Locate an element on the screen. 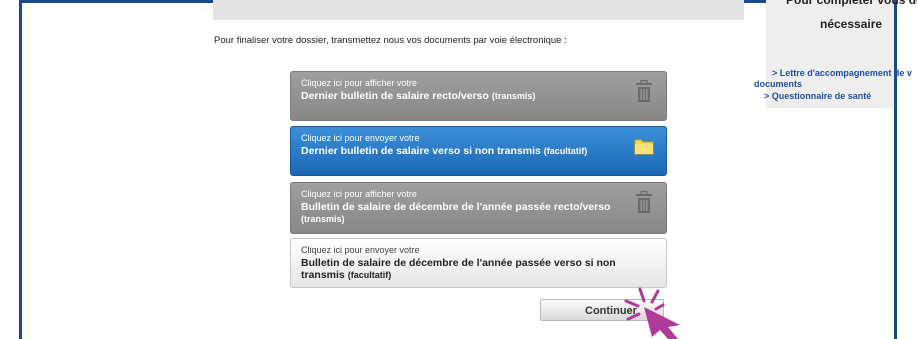  click-pointer-icon is located at coordinates (652, 313).